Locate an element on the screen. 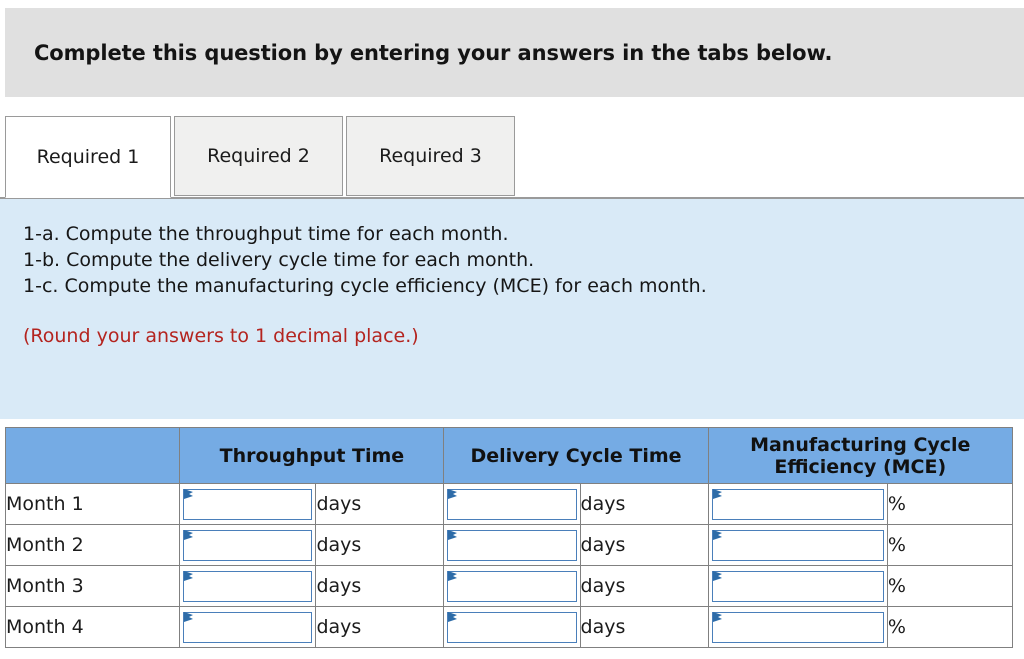  tab-required-3: Required 3 is located at coordinates (430, 156).